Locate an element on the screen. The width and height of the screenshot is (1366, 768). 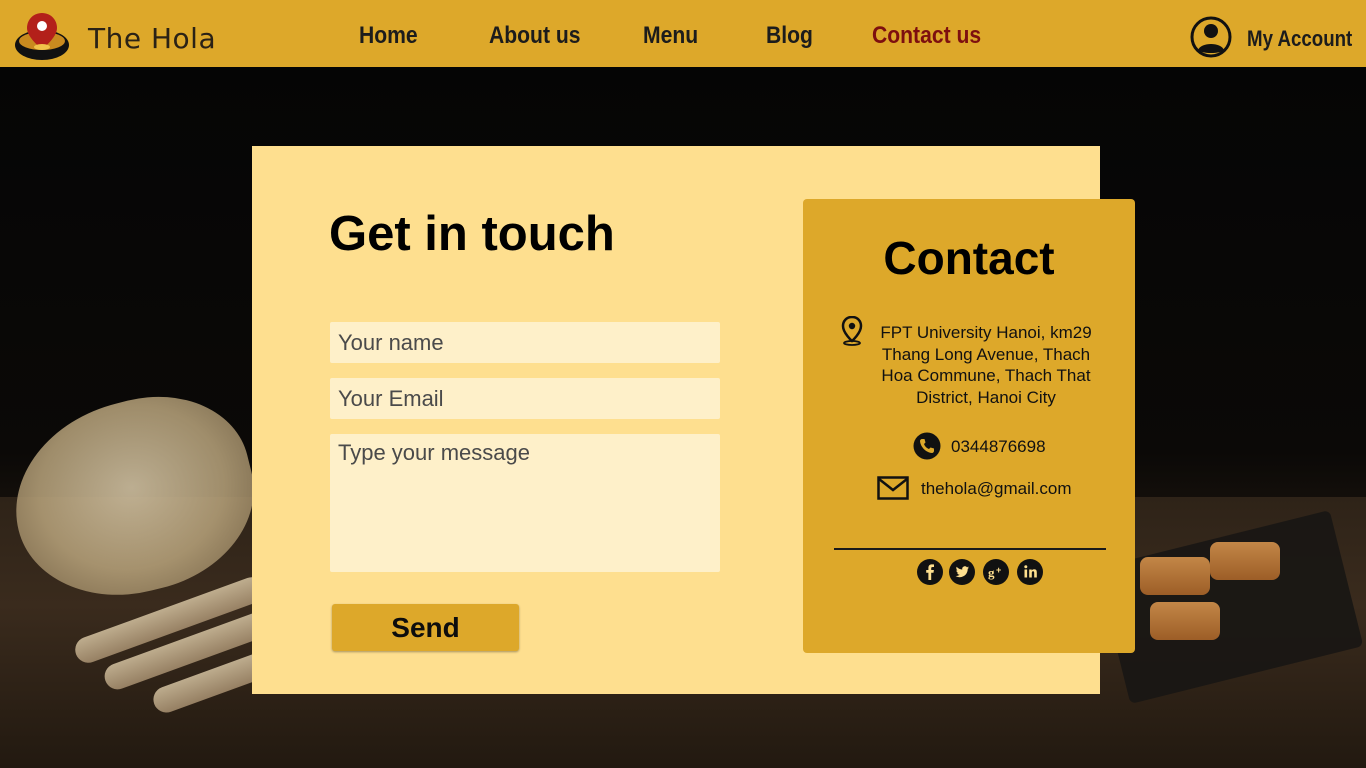
mail-icon is located at coordinates (893, 488).